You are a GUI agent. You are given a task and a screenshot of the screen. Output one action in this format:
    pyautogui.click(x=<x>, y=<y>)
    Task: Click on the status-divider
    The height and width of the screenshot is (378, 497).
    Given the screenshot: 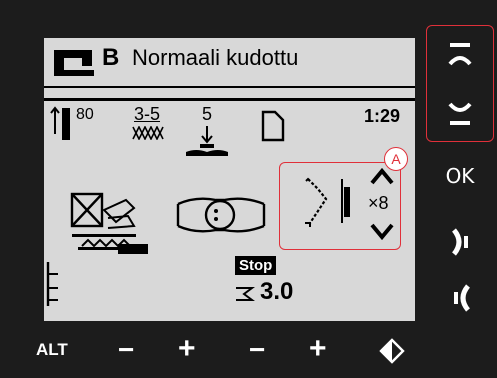 What is the action you would take?
    pyautogui.click(x=229, y=99)
    